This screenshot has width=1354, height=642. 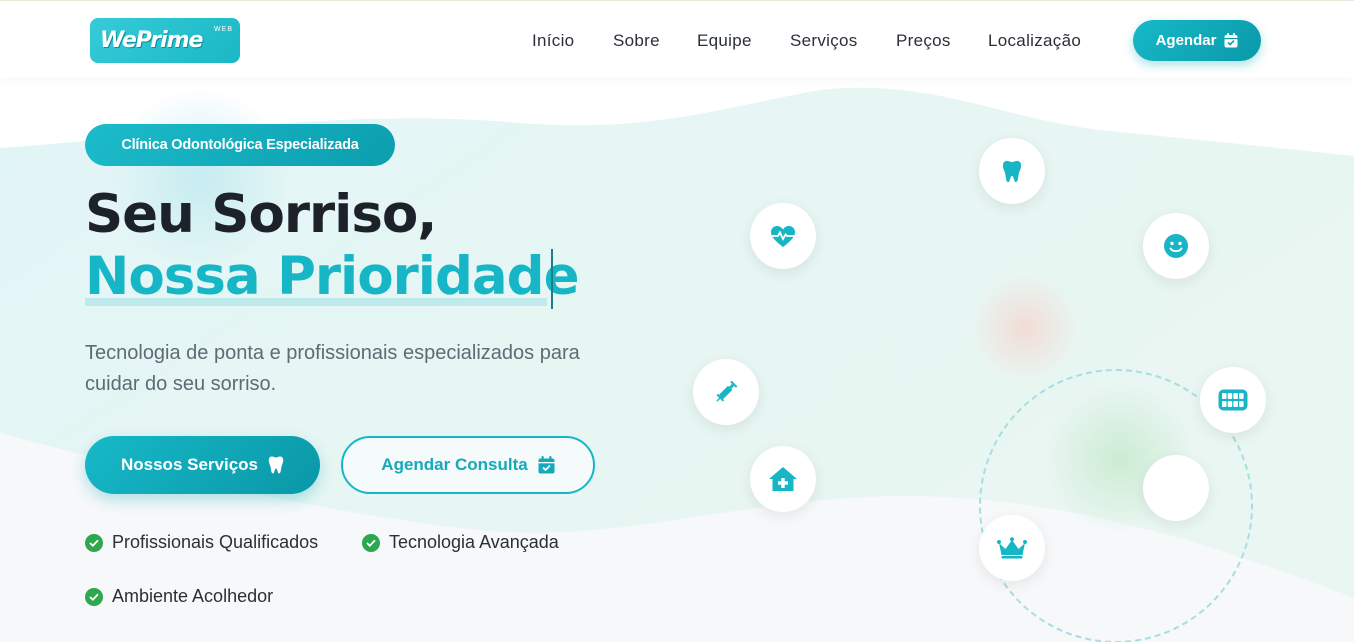 I want to click on heart-icon-bubble, so click(x=783, y=236).